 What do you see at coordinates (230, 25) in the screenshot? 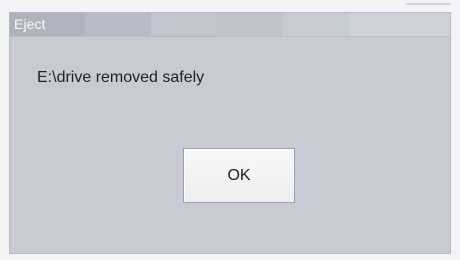
I see `dialog-title-bar: Eject` at bounding box center [230, 25].